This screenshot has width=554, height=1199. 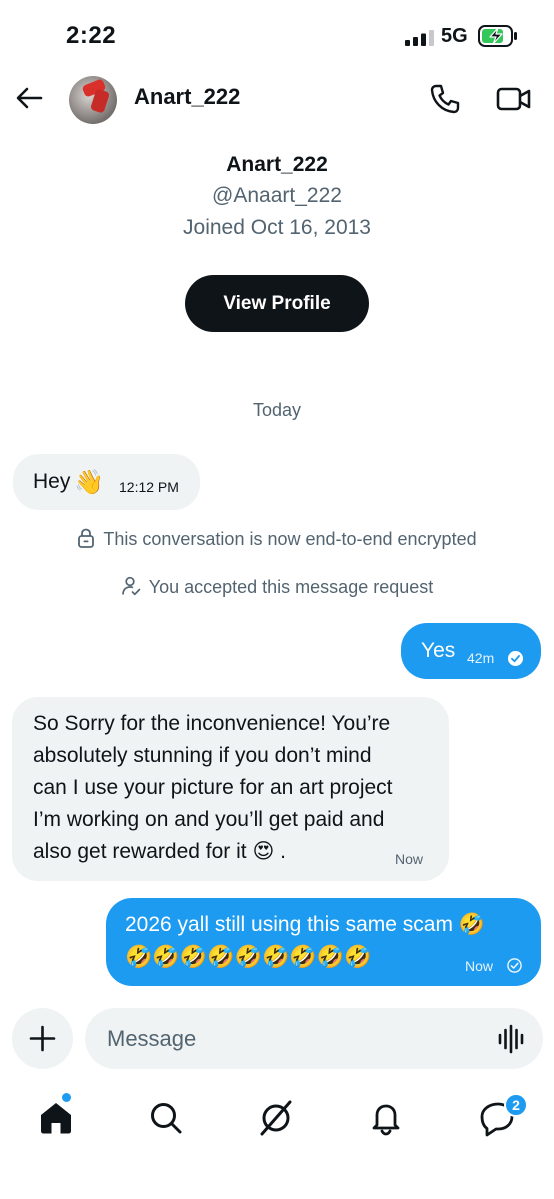 I want to click on message-text: Hey, so click(x=52, y=481).